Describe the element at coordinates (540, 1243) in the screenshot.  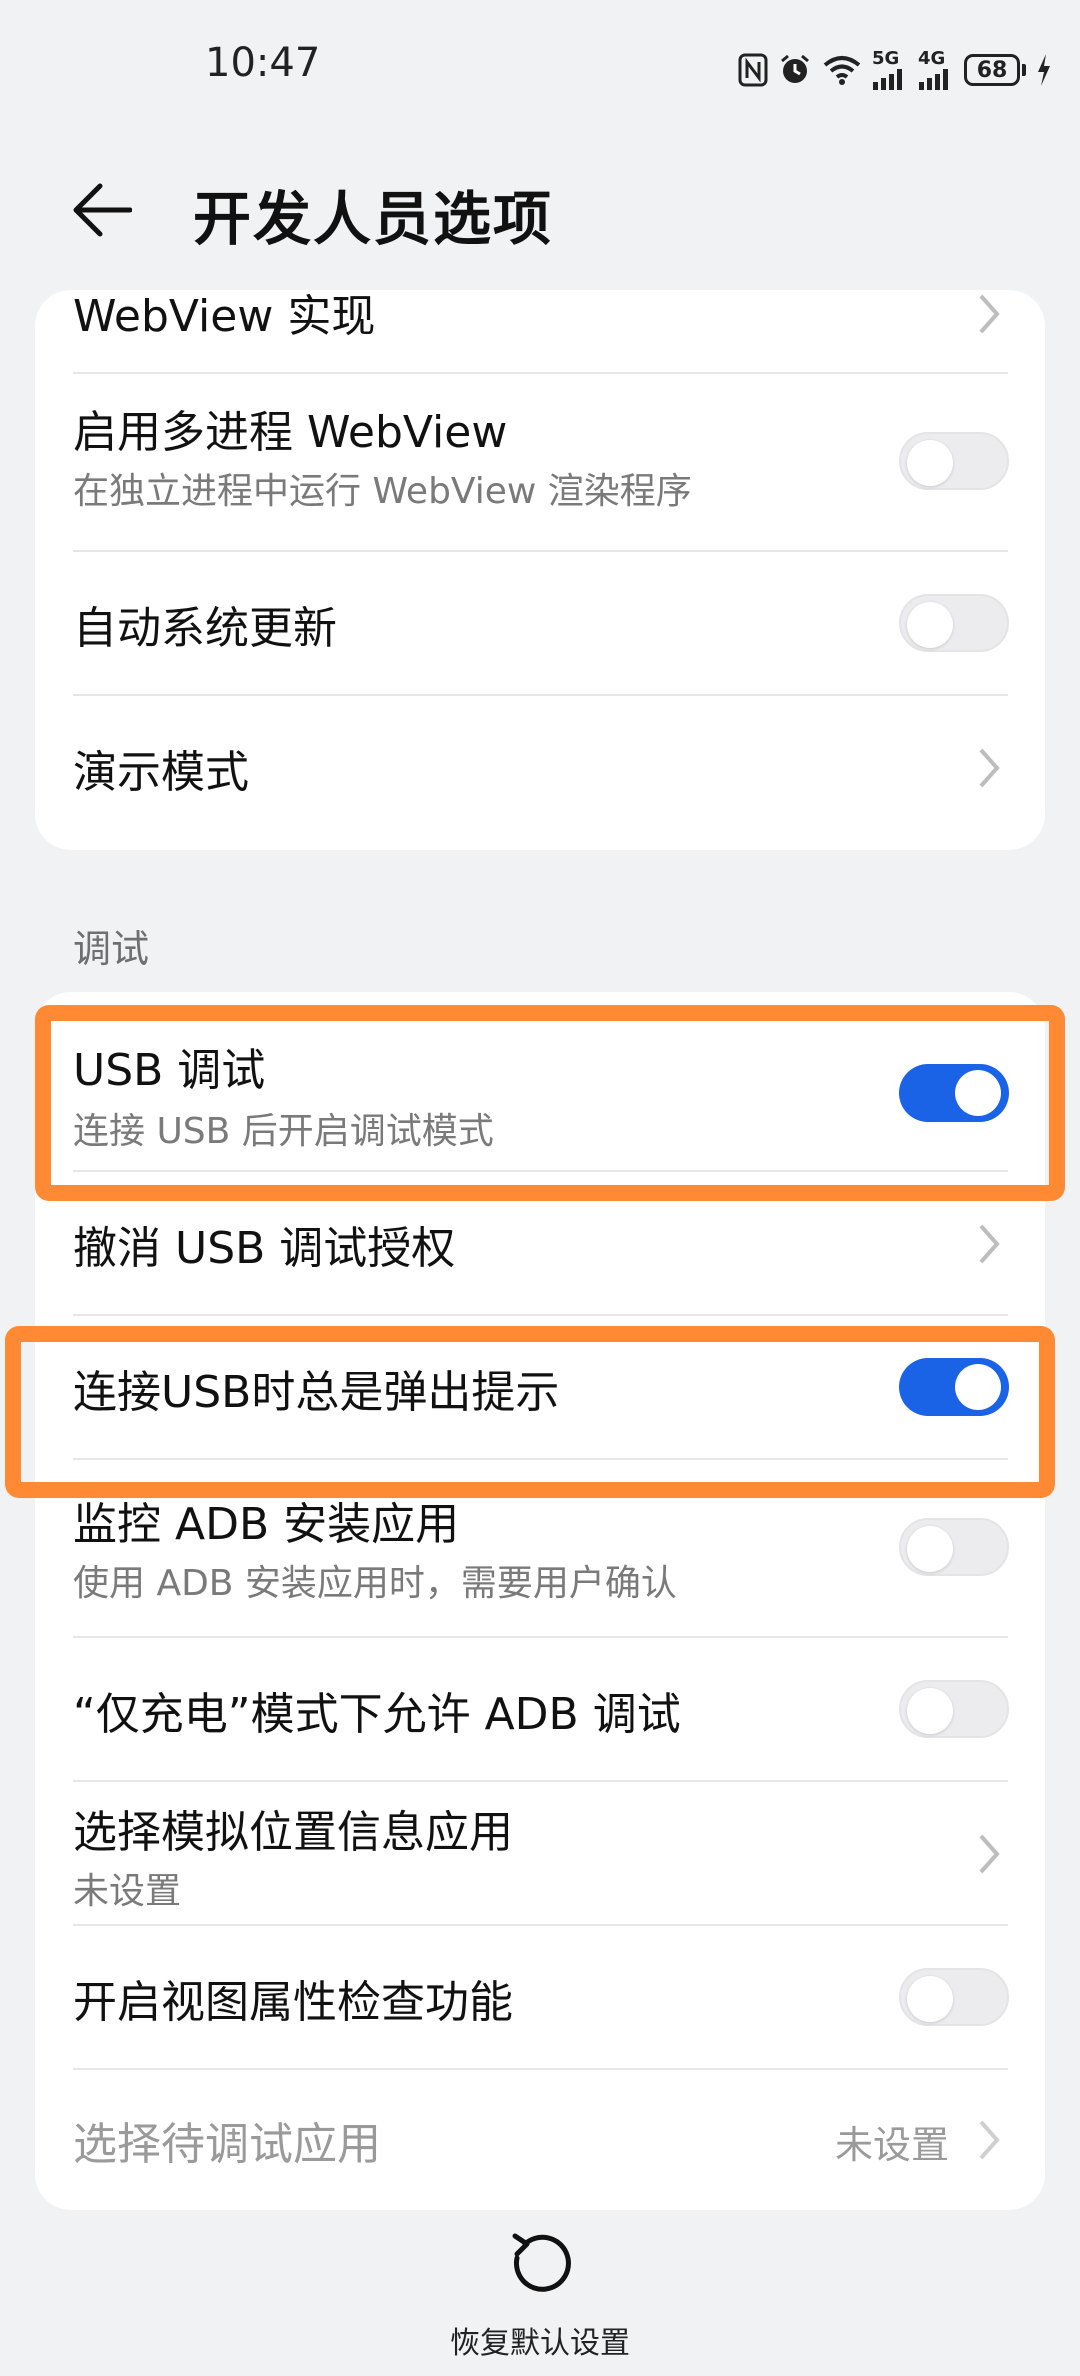
I see `list-item-revoke-usb-auth: 撤消 USB 调试授权` at that location.